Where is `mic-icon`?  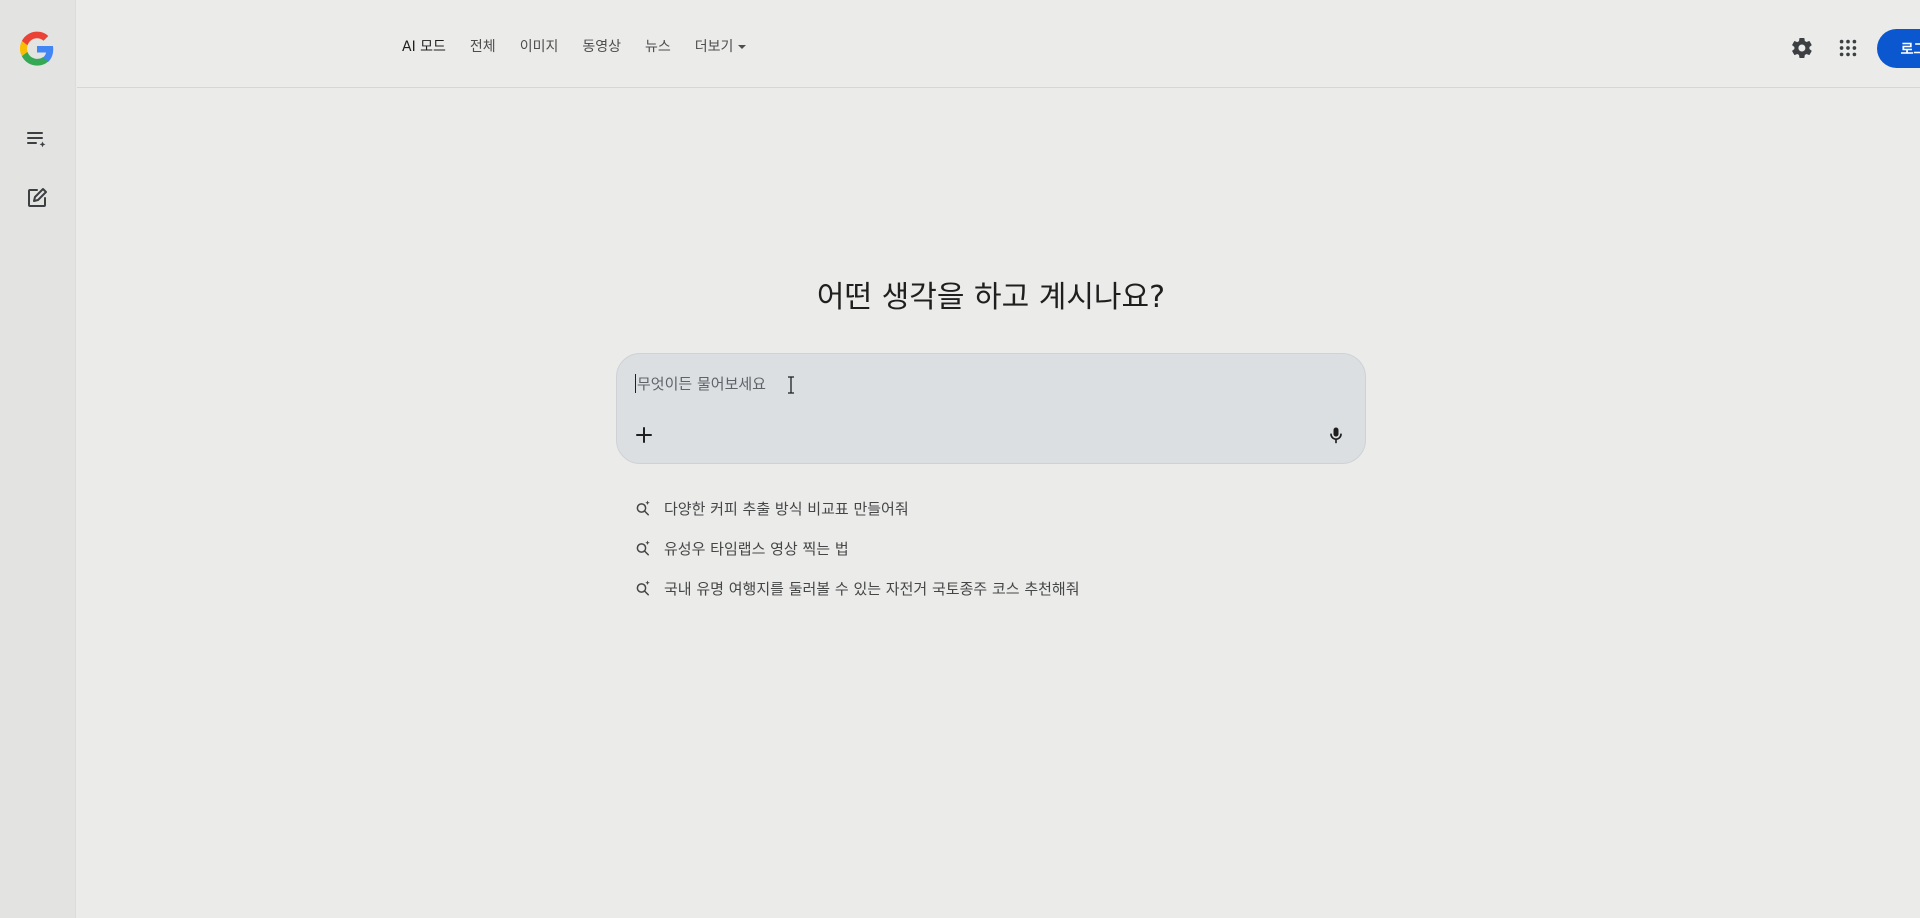 mic-icon is located at coordinates (1336, 435).